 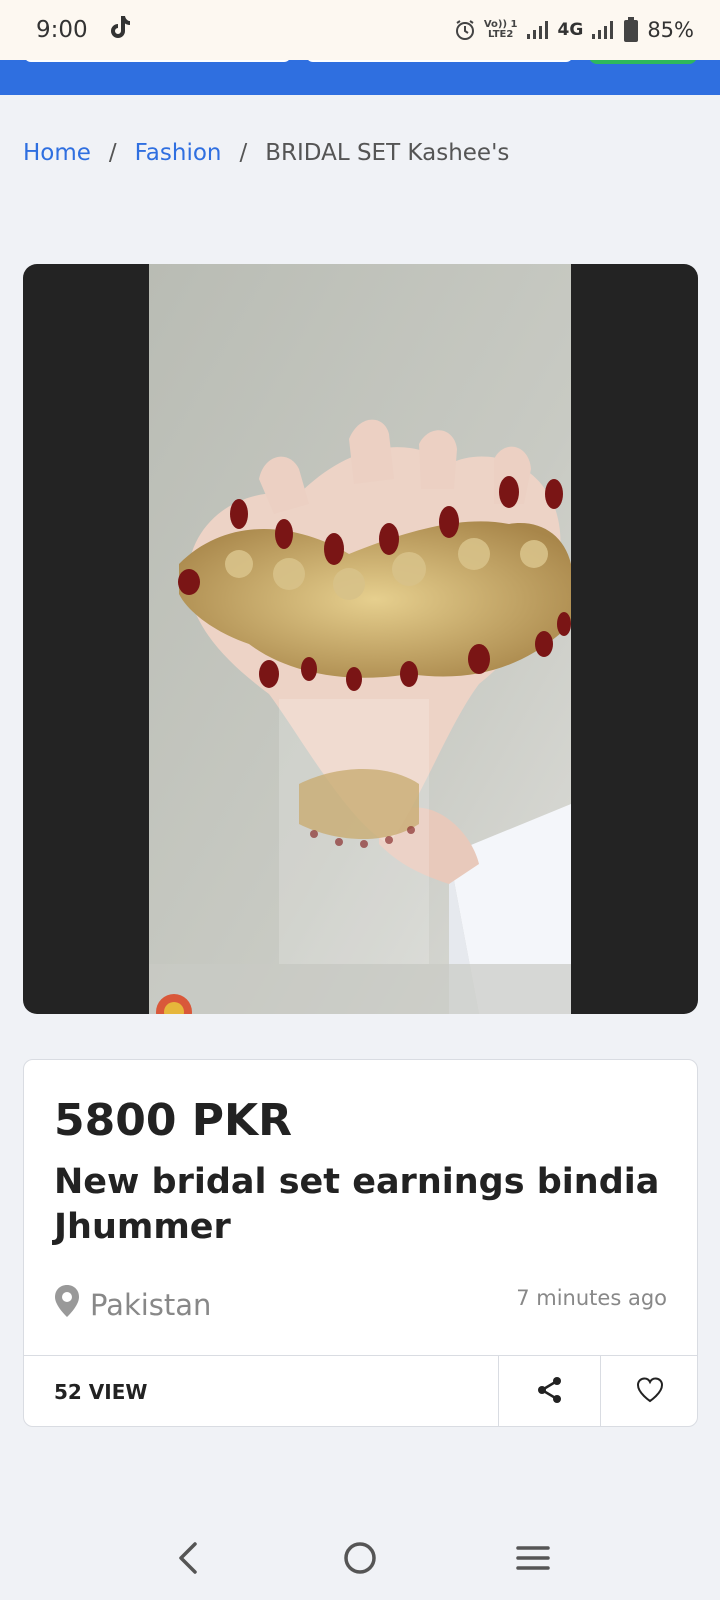 I want to click on home-circle-icon, so click(x=360, y=1560).